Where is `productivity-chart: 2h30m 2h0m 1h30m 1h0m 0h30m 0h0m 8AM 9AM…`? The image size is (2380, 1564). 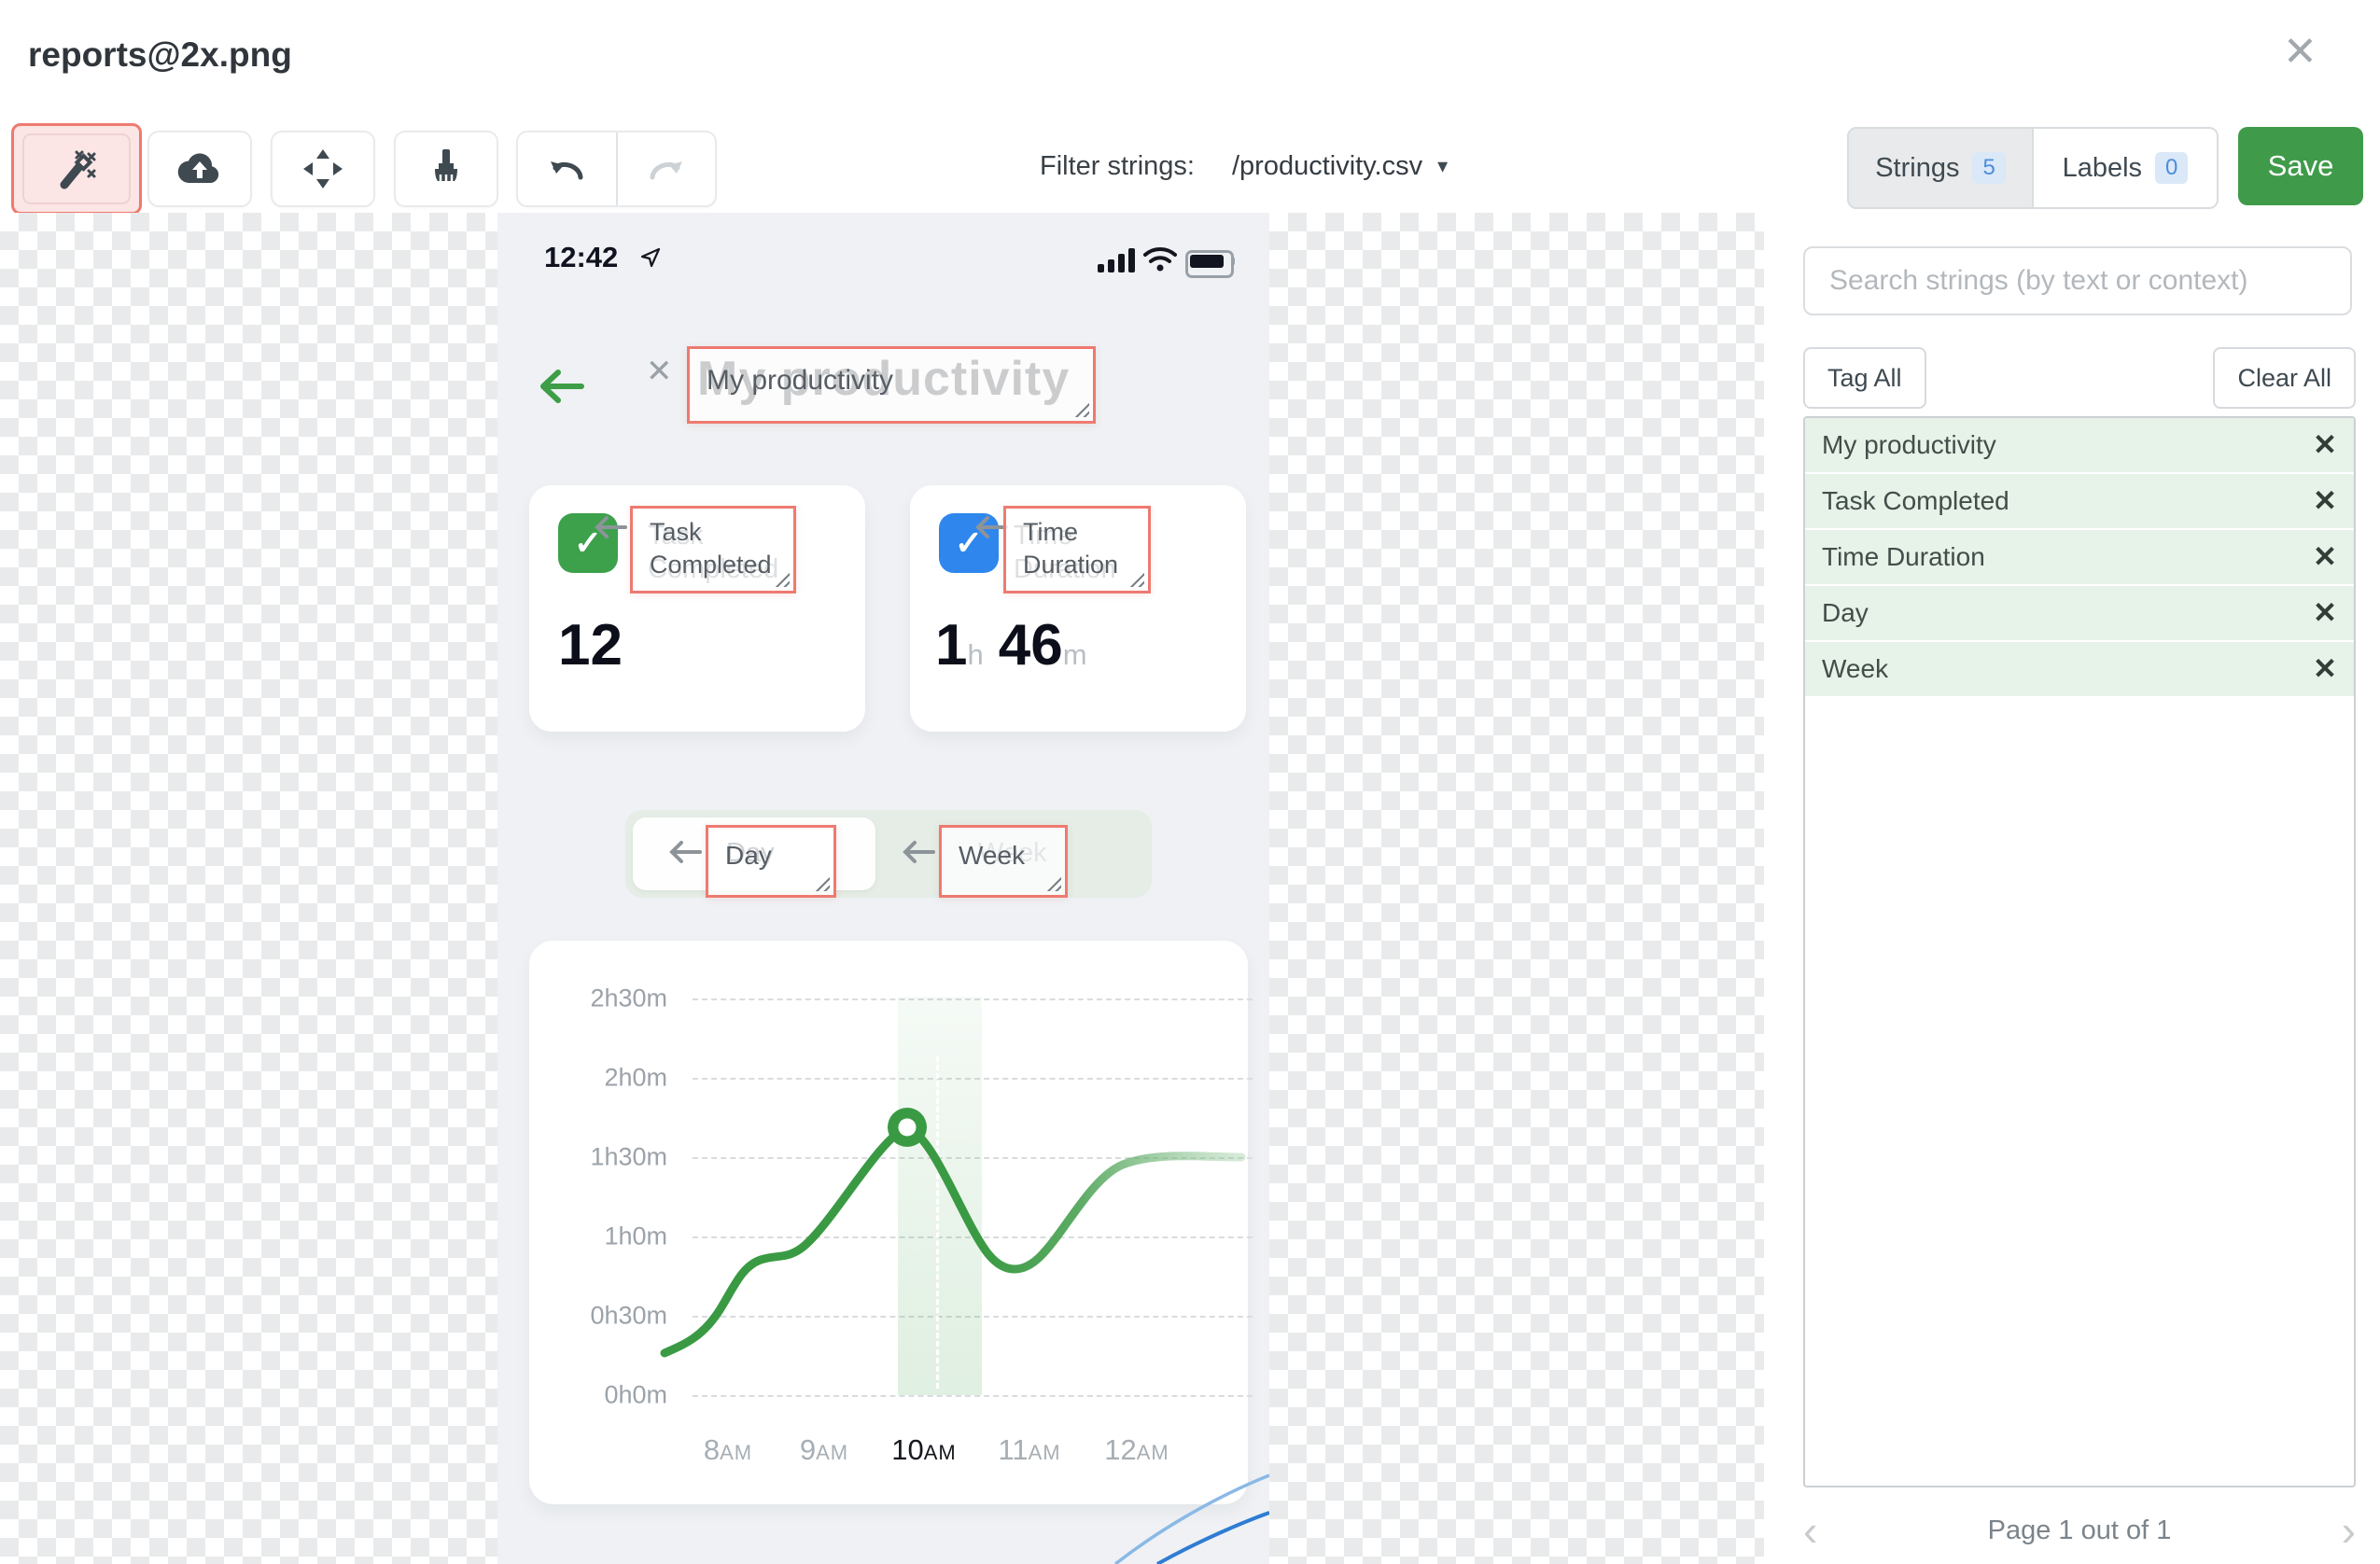
productivity-chart: 2h30m 2h0m 1h30m 1h0m 0h30m 0h0m 8AM 9AM… is located at coordinates (891, 1222).